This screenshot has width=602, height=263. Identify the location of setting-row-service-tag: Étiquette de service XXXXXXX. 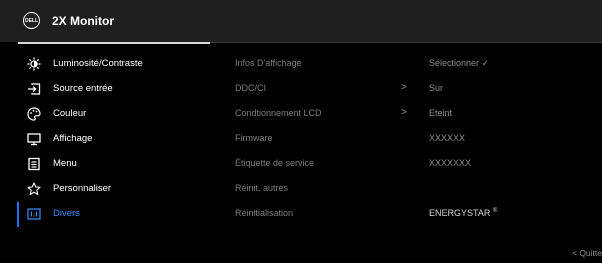
(301, 164).